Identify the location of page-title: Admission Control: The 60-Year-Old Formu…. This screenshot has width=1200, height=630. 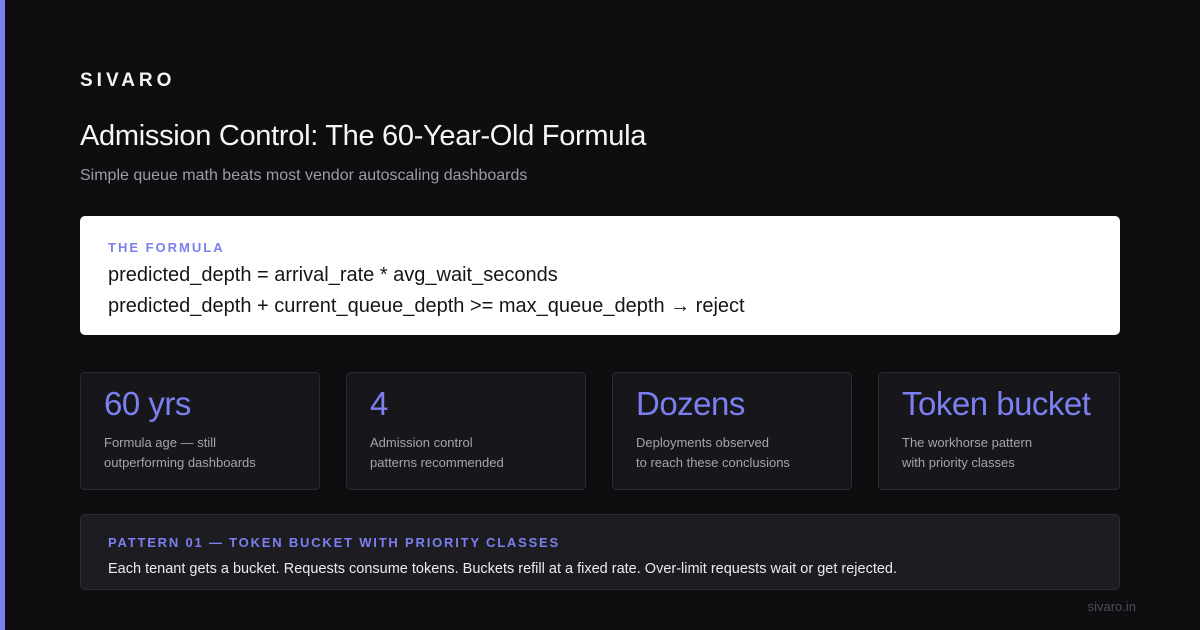
(363, 136).